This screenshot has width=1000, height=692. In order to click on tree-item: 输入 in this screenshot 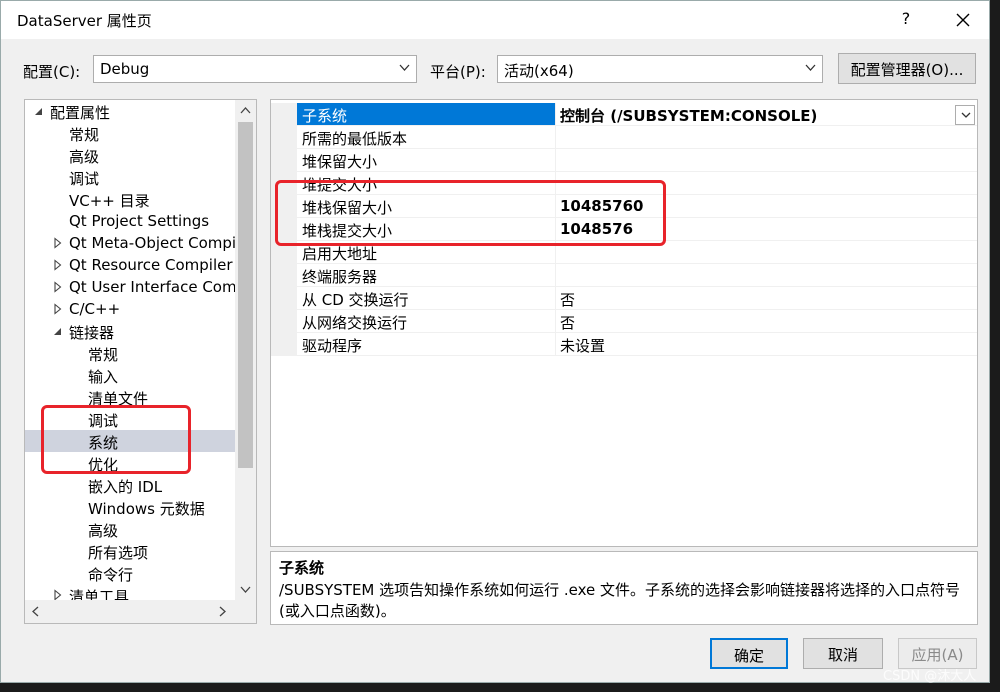, I will do `click(130, 375)`.